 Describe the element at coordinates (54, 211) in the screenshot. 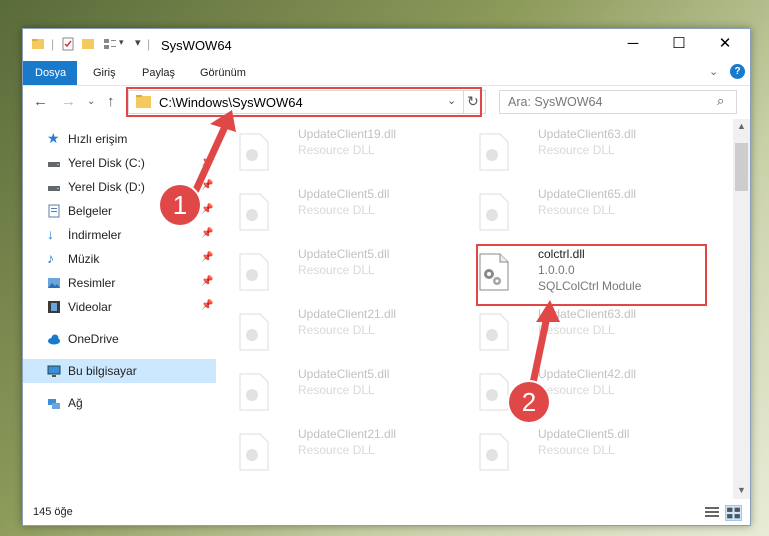

I see `documents-icon` at that location.